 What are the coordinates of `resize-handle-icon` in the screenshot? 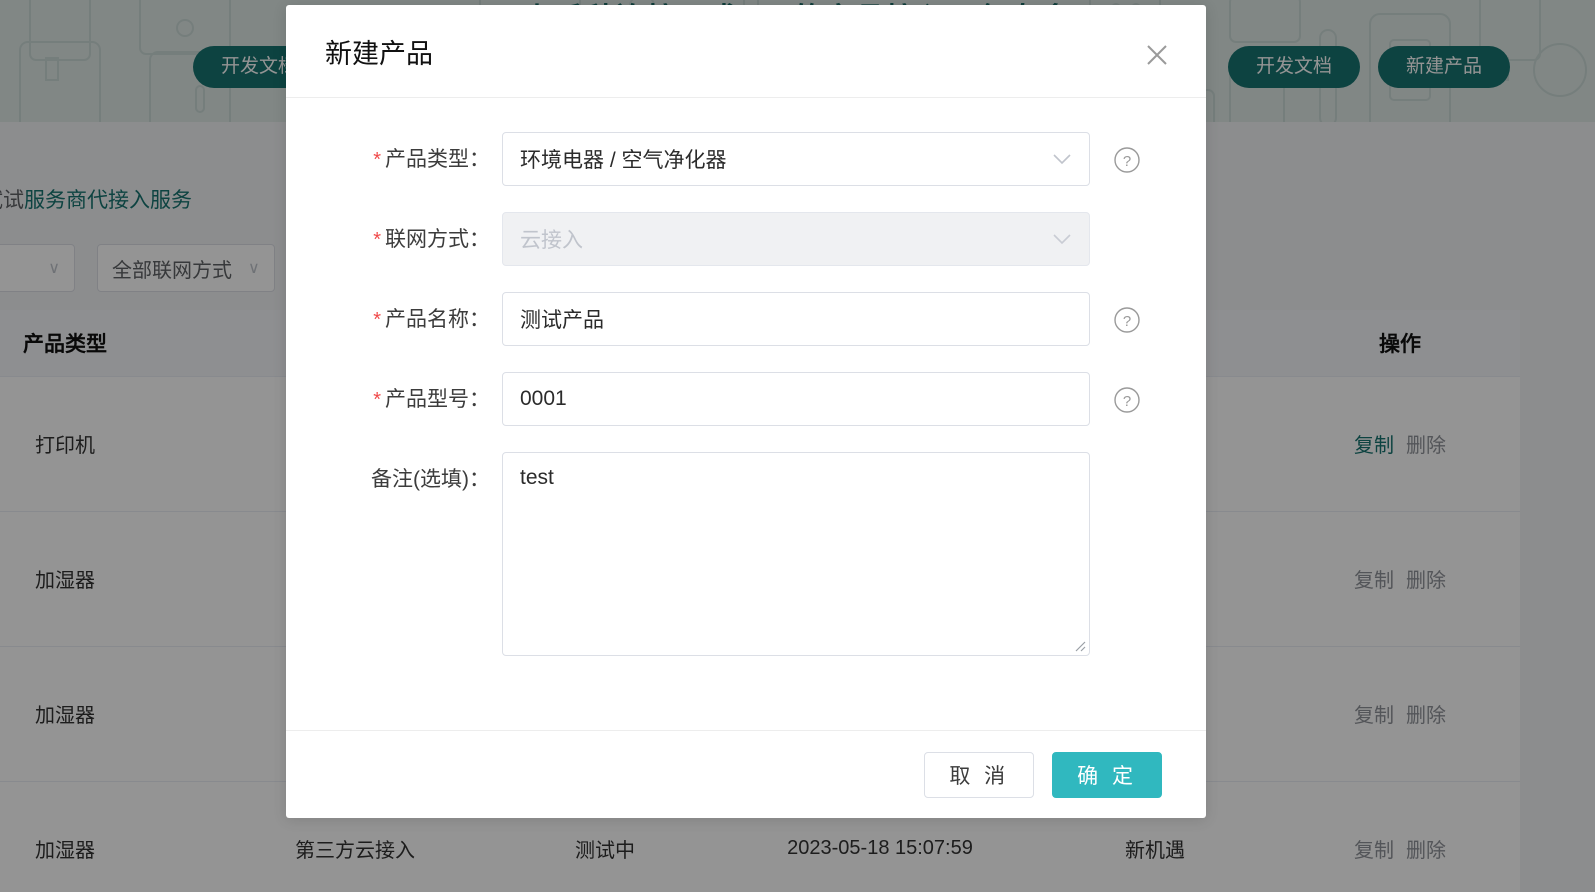 It's located at (1079, 645).